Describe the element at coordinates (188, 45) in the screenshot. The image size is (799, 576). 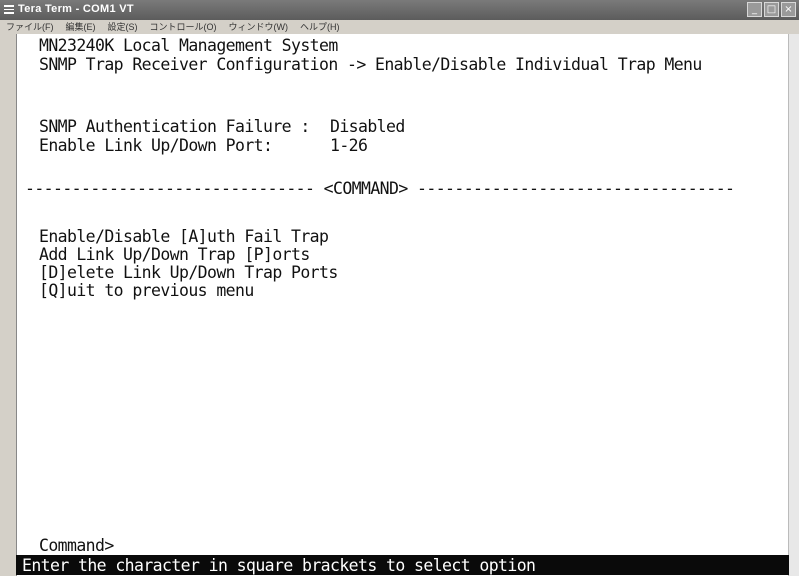
I see `system-name: MN23240K Local Management System` at that location.